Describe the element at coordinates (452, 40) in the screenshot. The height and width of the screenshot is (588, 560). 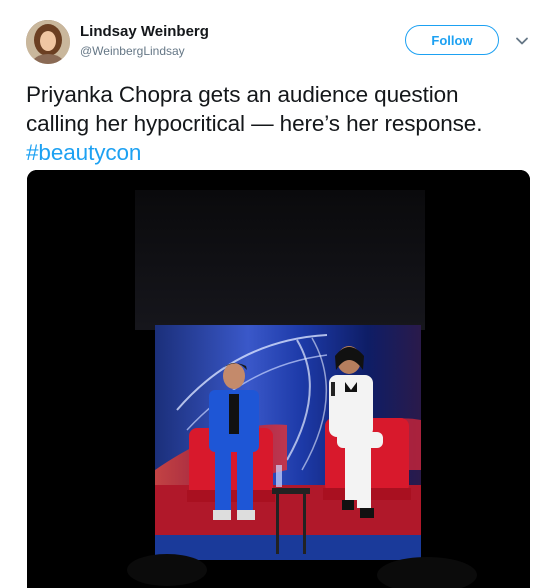
I see `follow-button: Follow` at that location.